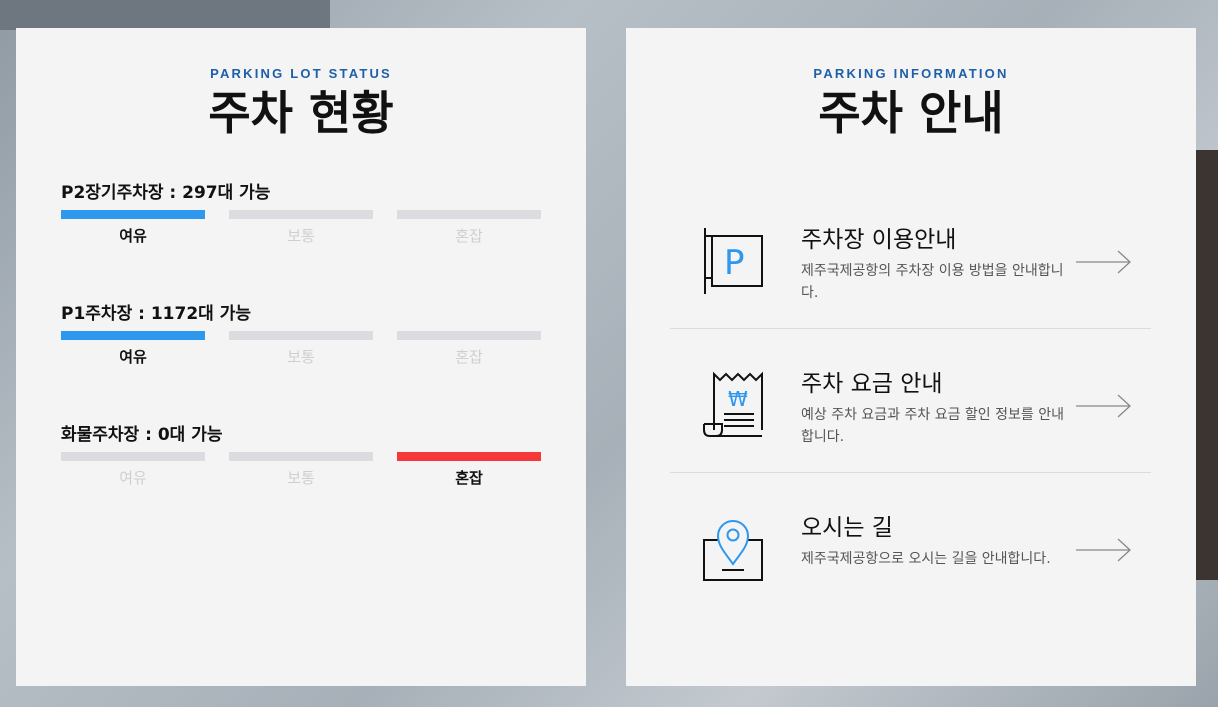 The height and width of the screenshot is (707, 1218). Describe the element at coordinates (165, 15) in the screenshot. I see `background-shadow` at that location.